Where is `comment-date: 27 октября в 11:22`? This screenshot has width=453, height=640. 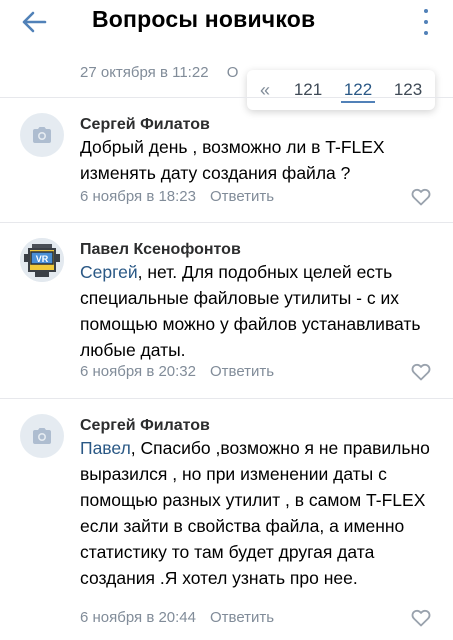 comment-date: 27 октября в 11:22 is located at coordinates (144, 72).